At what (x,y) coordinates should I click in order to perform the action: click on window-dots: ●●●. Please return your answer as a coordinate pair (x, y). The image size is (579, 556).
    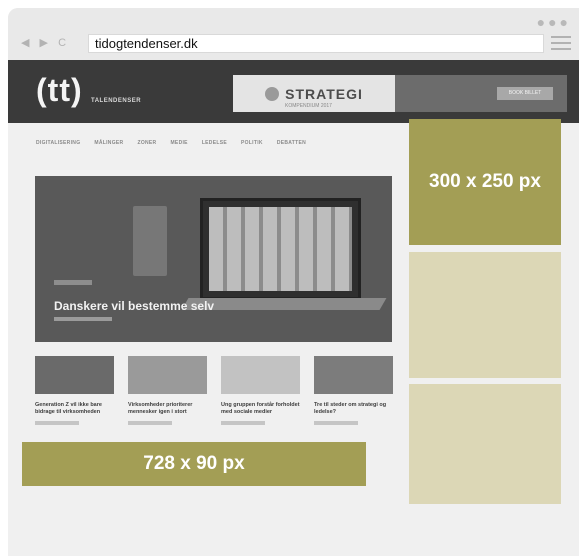
    Looking at the image, I should click on (553, 22).